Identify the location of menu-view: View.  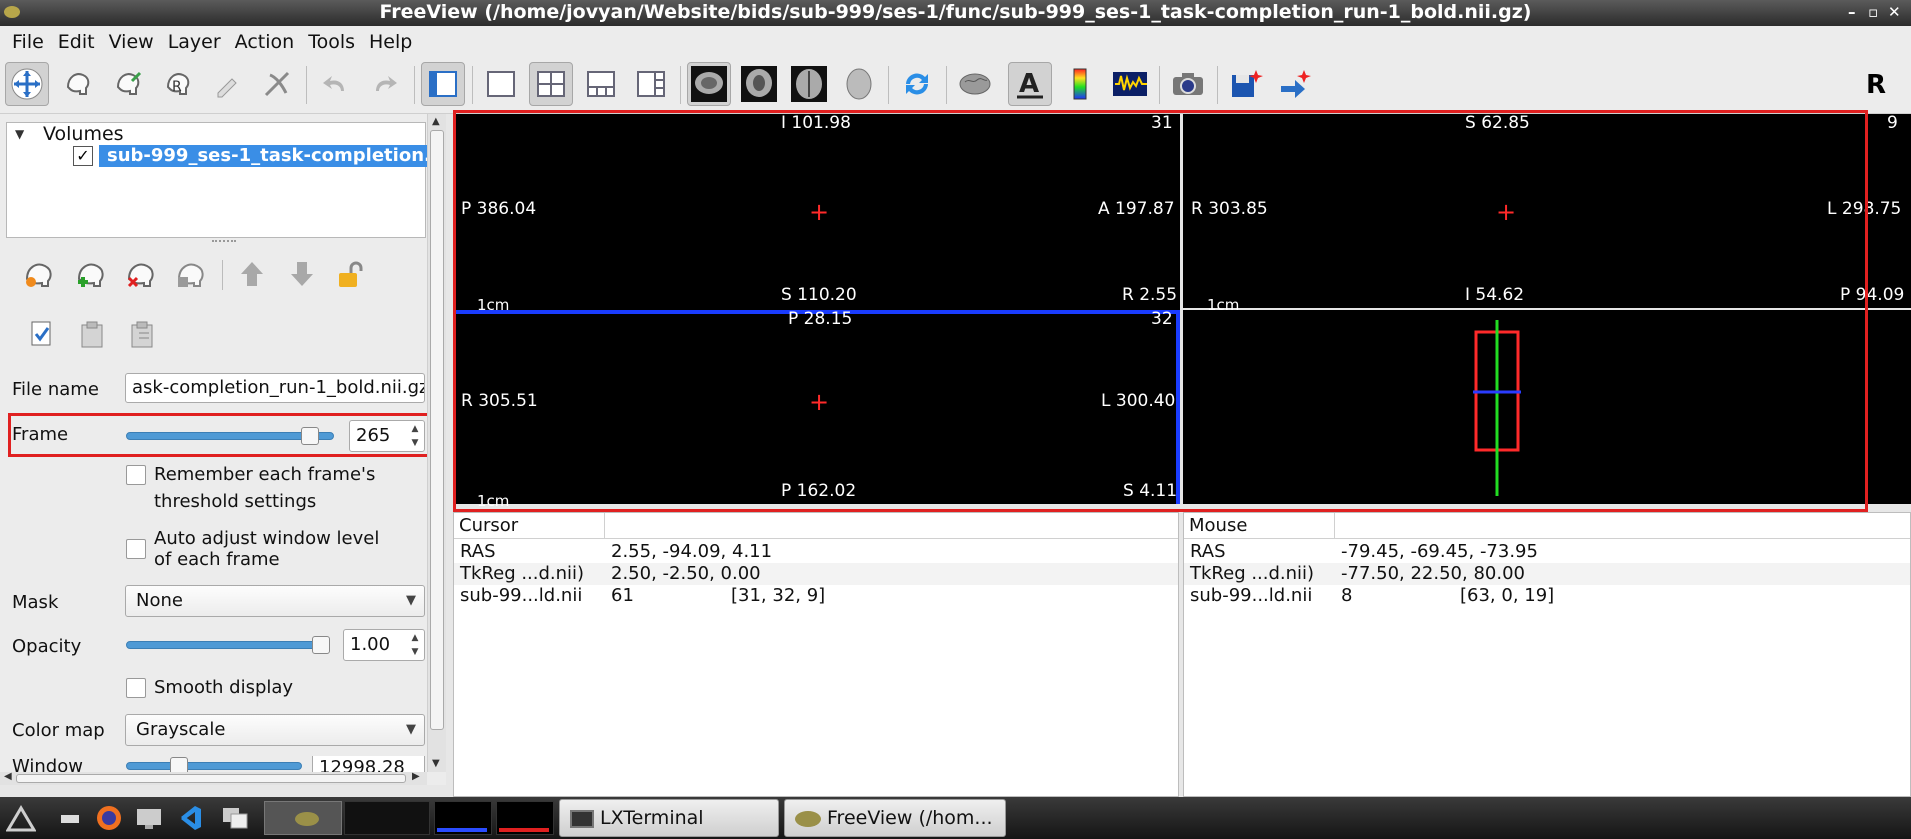
(131, 42).